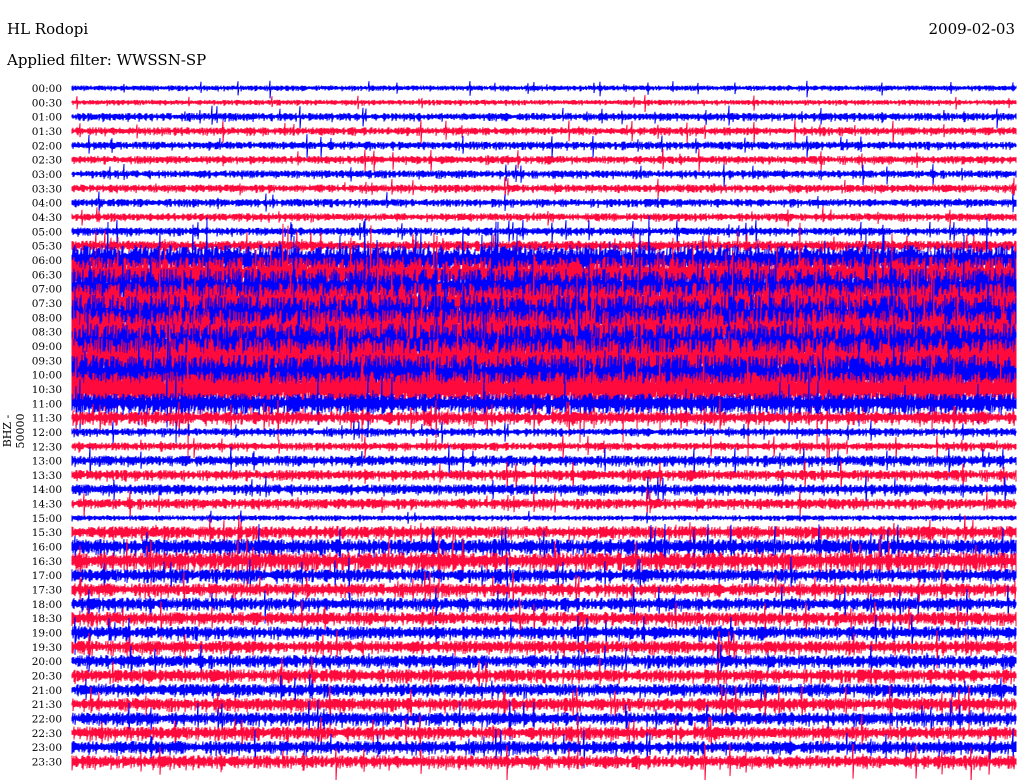  I want to click on row-time-label: 14:00, so click(47, 490).